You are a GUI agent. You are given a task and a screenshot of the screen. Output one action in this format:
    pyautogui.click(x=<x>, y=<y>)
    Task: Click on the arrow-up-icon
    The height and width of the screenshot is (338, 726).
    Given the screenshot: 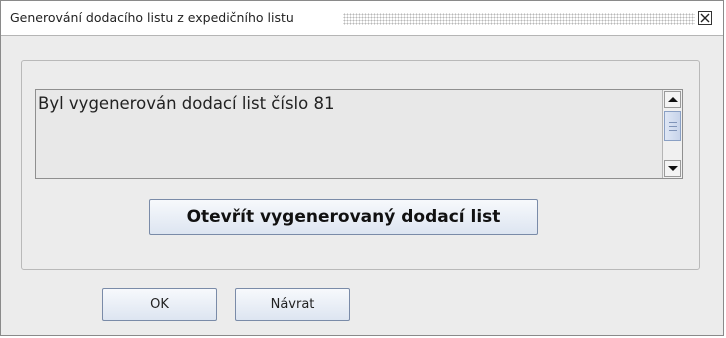 What is the action you would take?
    pyautogui.click(x=673, y=99)
    